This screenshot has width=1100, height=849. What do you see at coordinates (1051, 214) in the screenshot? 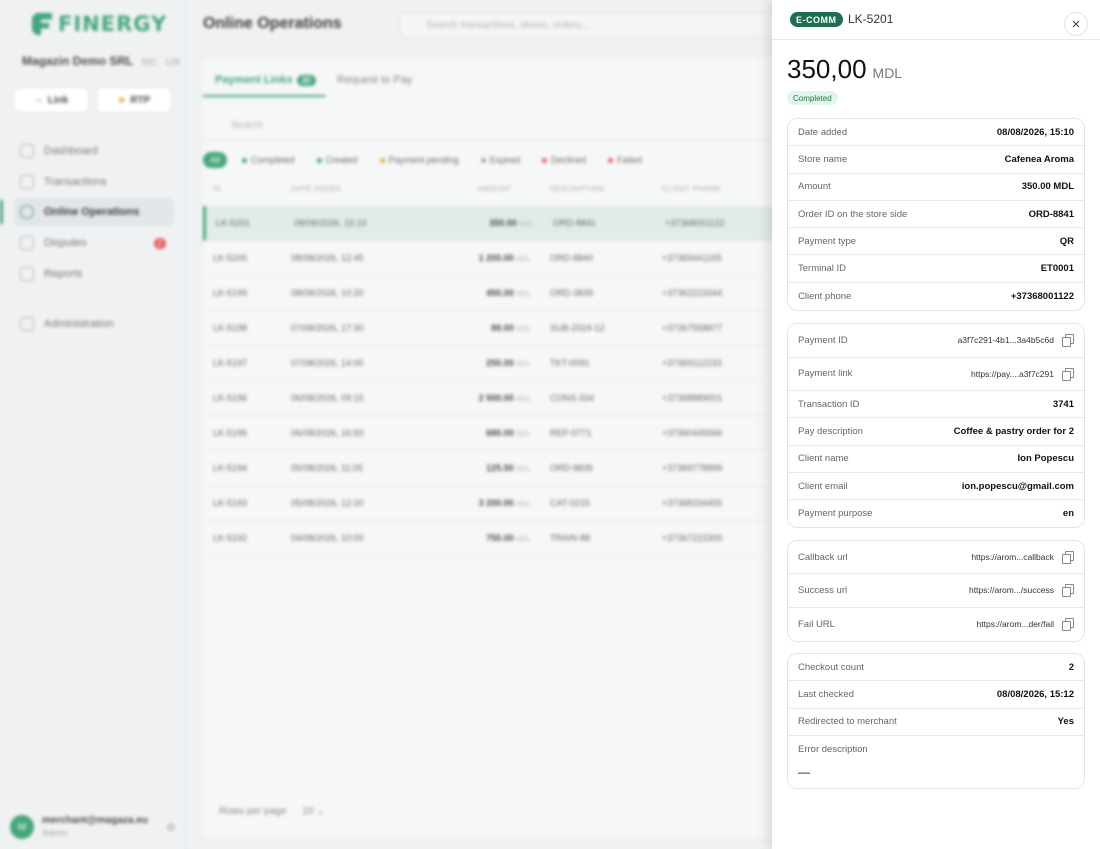
I see `detail-value: ORD-8841` at bounding box center [1051, 214].